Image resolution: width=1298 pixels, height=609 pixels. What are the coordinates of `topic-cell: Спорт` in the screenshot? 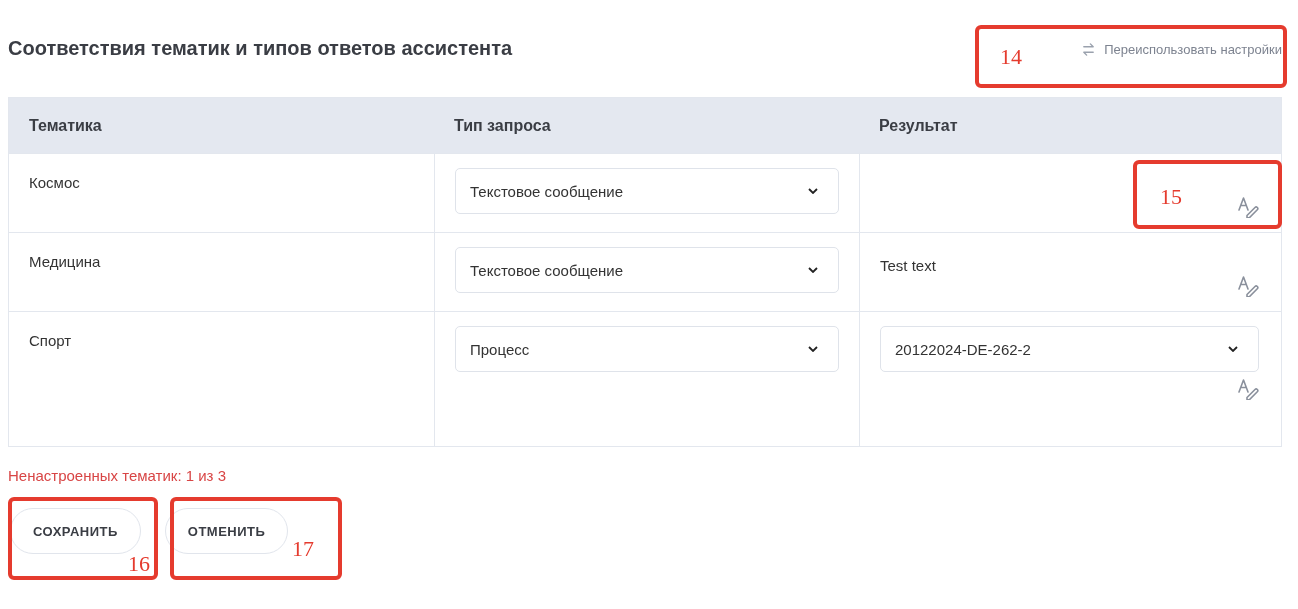 It's located at (50, 340).